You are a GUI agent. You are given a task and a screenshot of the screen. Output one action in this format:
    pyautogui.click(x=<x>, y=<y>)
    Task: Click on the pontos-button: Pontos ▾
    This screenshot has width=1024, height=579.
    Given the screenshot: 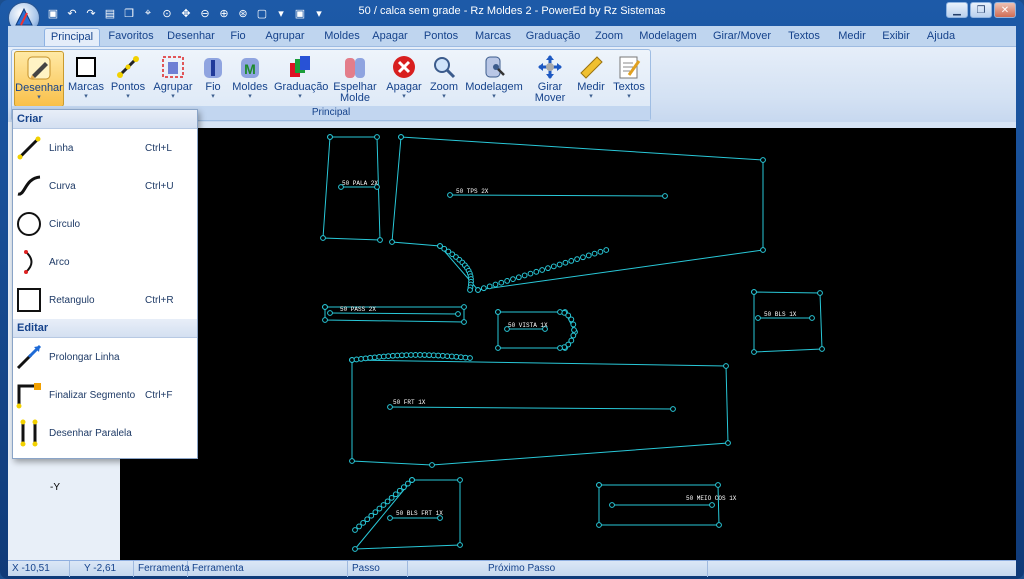 What is the action you would take?
    pyautogui.click(x=128, y=79)
    